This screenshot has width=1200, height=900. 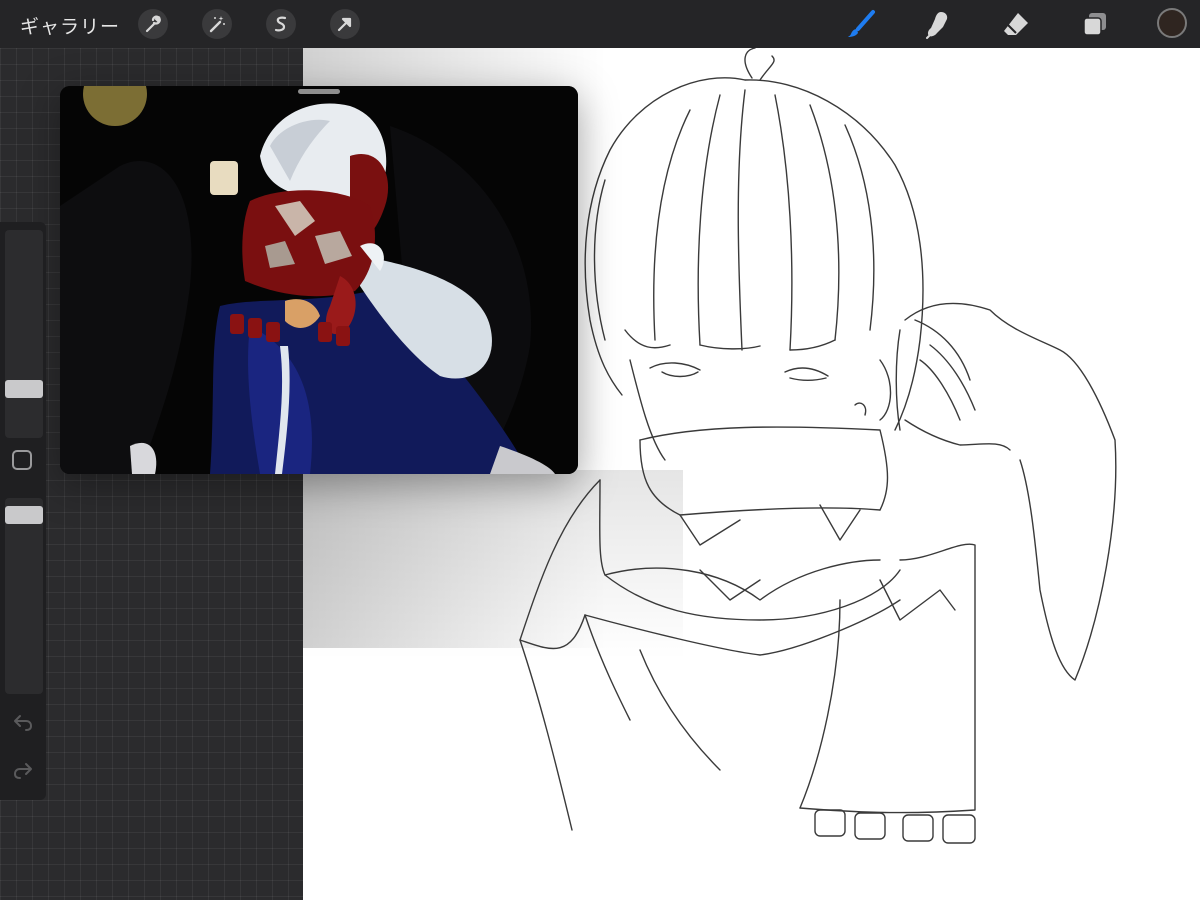 I want to click on selection-button, so click(x=281, y=24).